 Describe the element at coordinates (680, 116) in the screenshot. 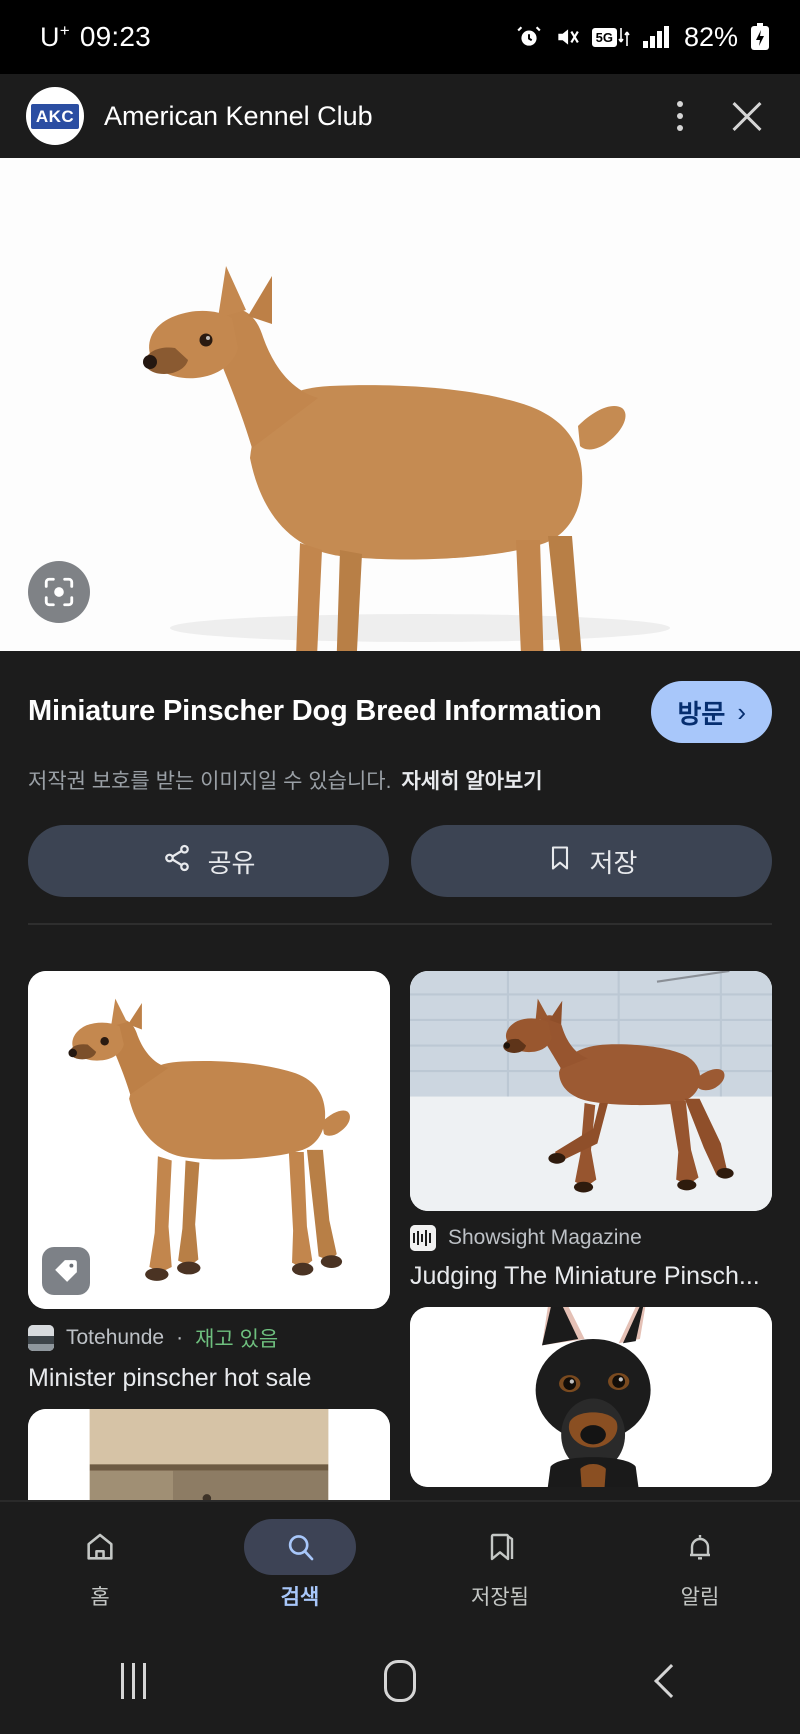

I see `kebab-menu-icon` at that location.